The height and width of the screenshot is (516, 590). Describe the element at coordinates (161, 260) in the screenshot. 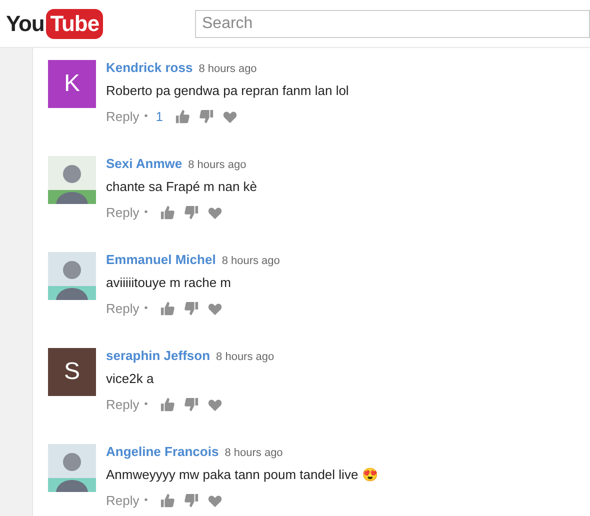

I see `author-name: Emmanuel Michel` at that location.